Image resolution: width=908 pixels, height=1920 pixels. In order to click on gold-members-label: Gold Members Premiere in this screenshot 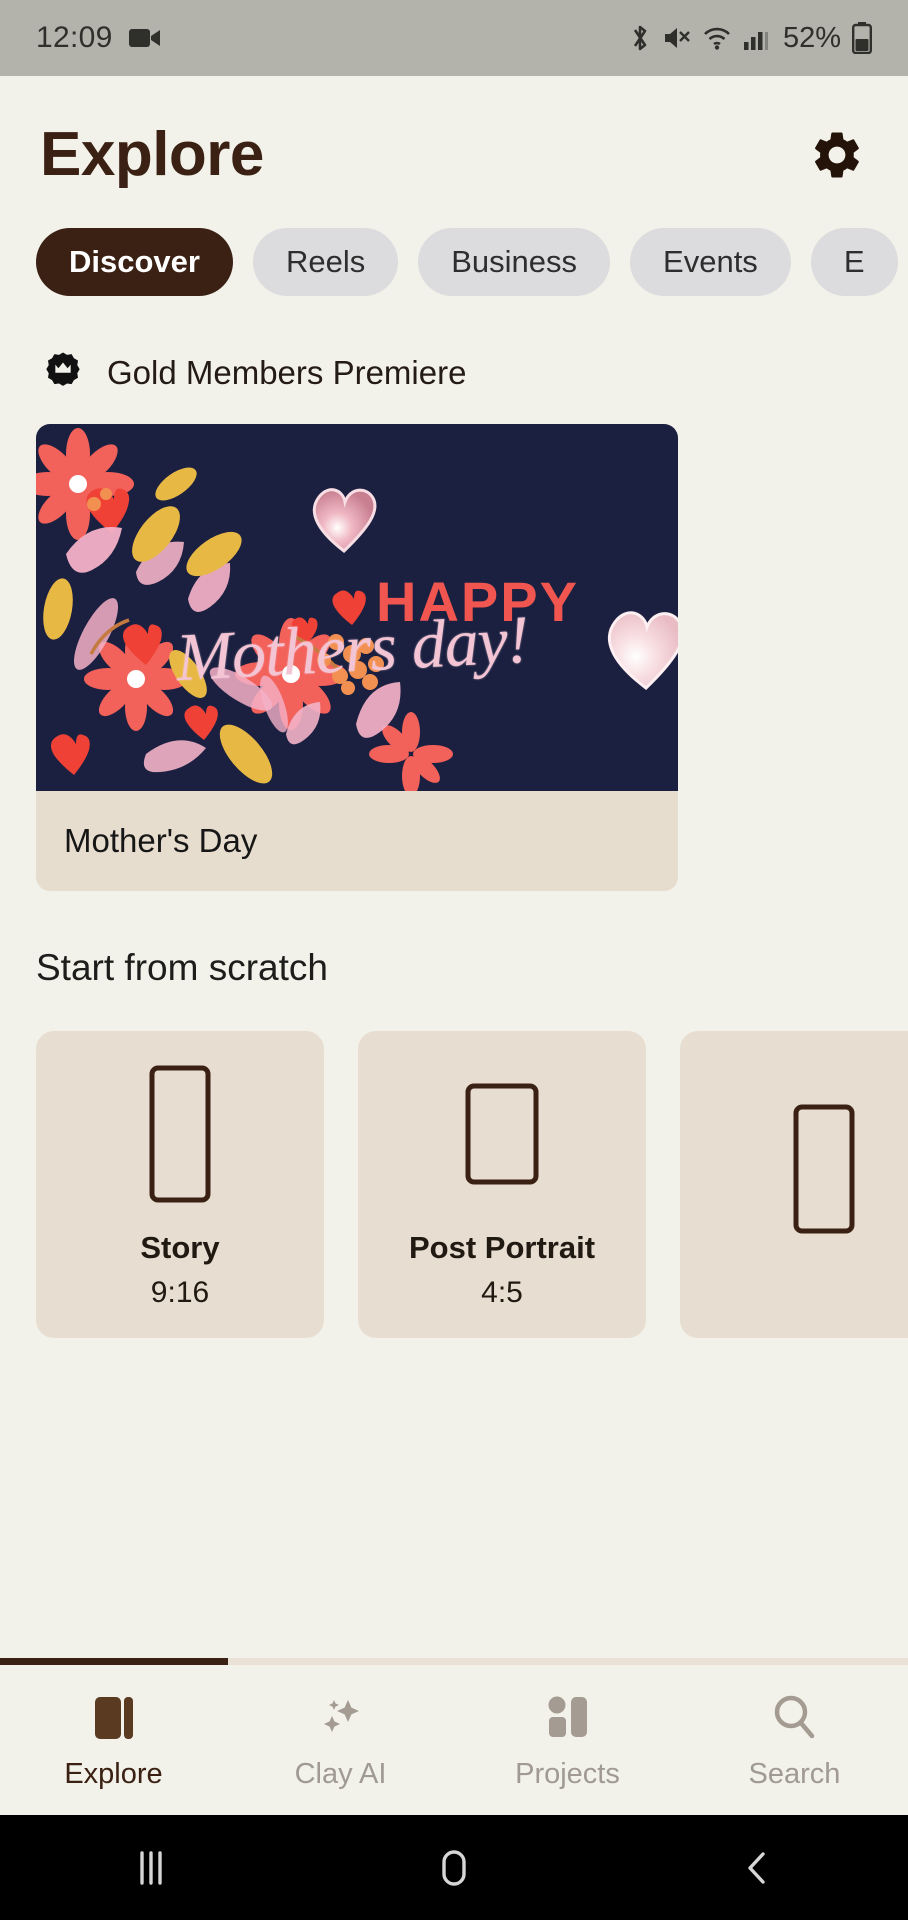, I will do `click(287, 372)`.